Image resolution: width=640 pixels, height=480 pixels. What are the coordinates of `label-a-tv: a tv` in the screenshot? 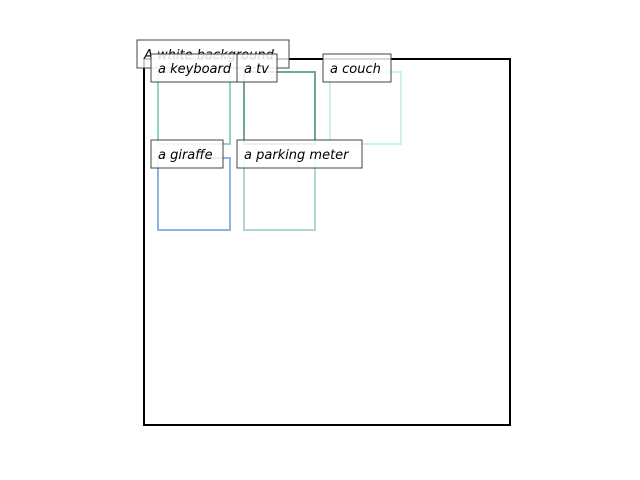 It's located at (257, 68).